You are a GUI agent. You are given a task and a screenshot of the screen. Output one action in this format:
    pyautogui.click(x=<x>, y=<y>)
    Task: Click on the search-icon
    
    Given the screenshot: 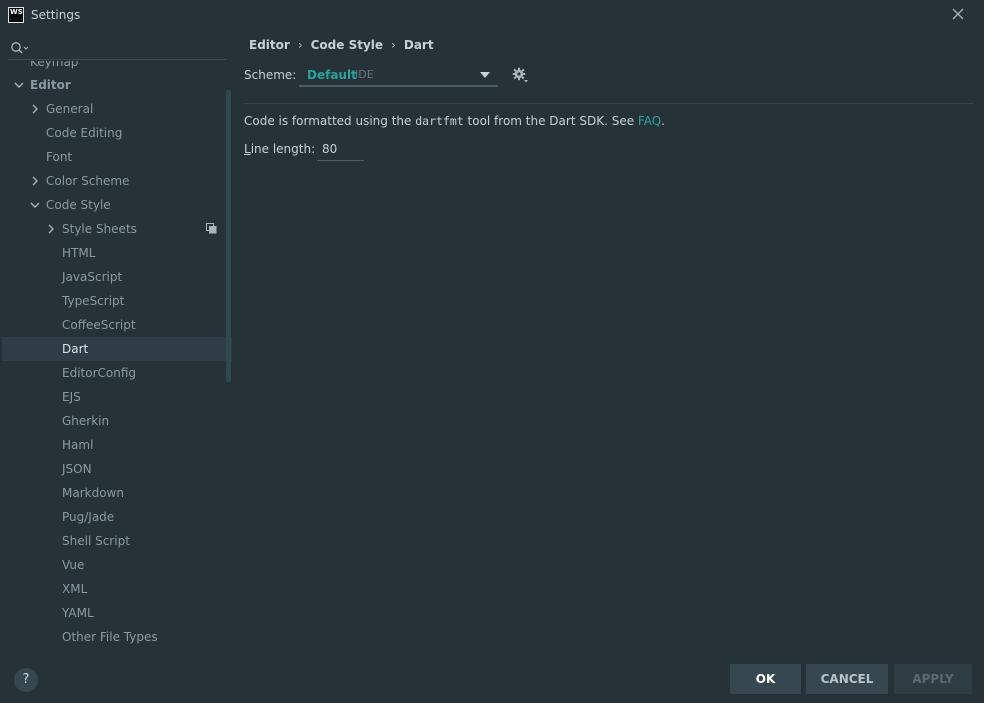 What is the action you would take?
    pyautogui.click(x=20, y=48)
    